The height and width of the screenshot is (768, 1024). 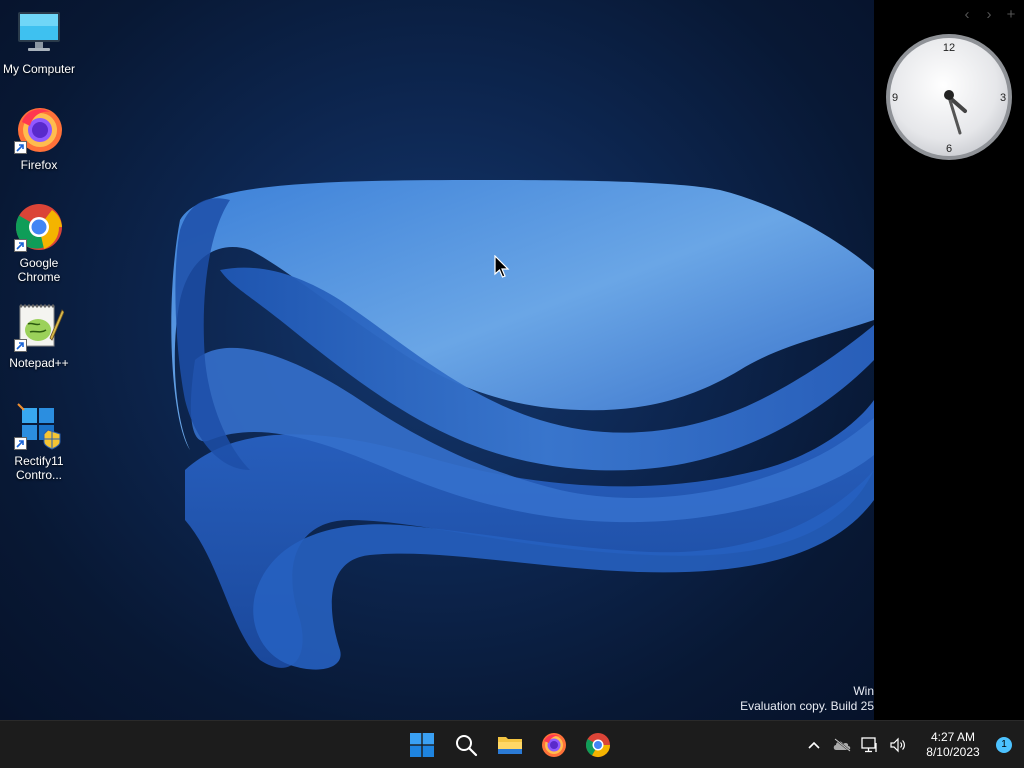 I want to click on desktop-icon-my-computer: My Computer, so click(x=39, y=42).